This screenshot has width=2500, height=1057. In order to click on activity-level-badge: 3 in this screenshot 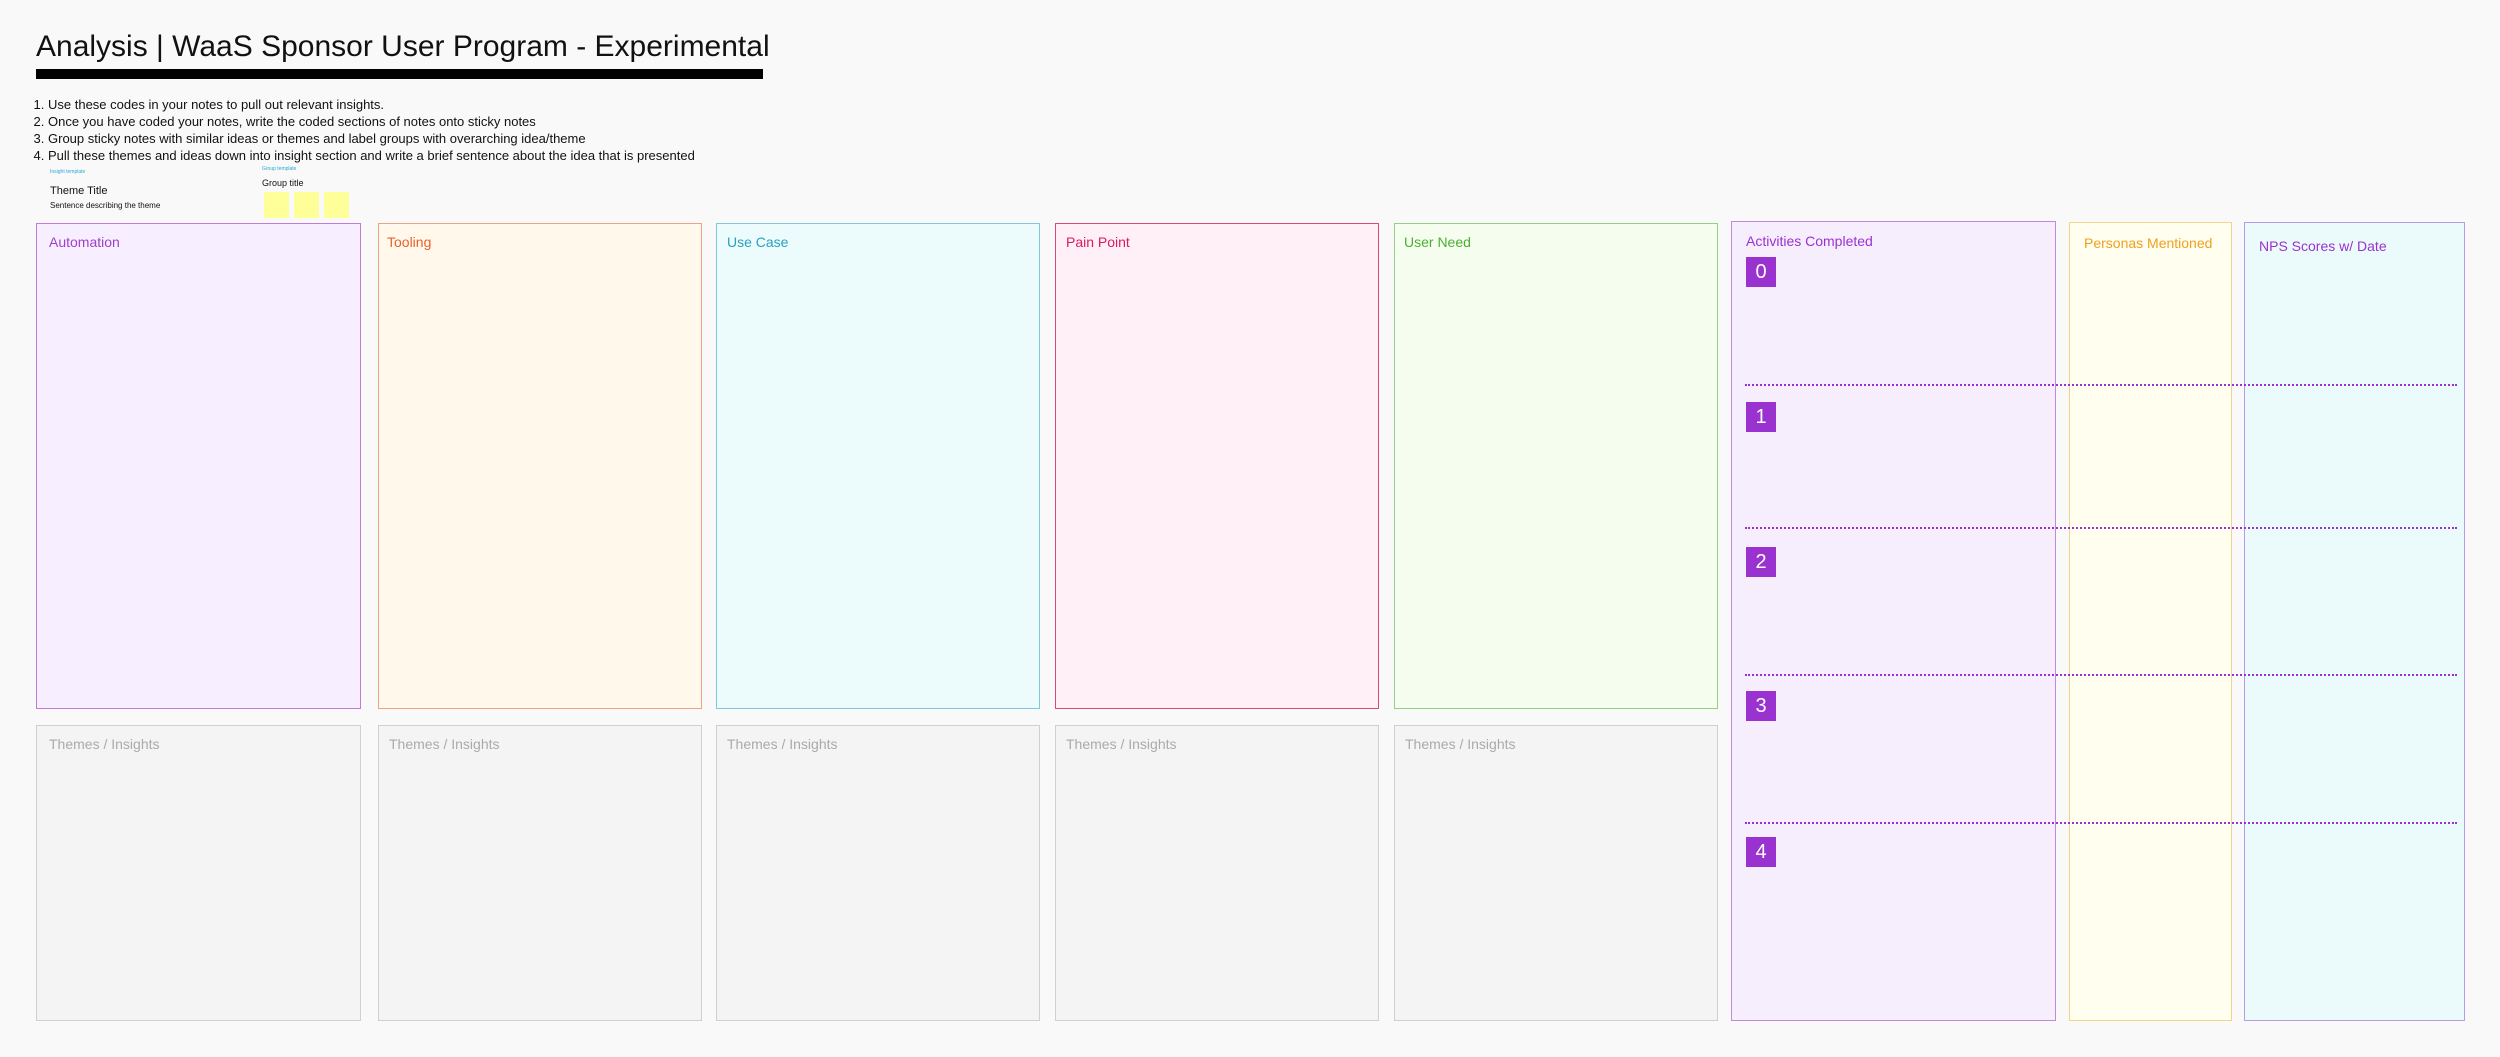, I will do `click(1761, 706)`.